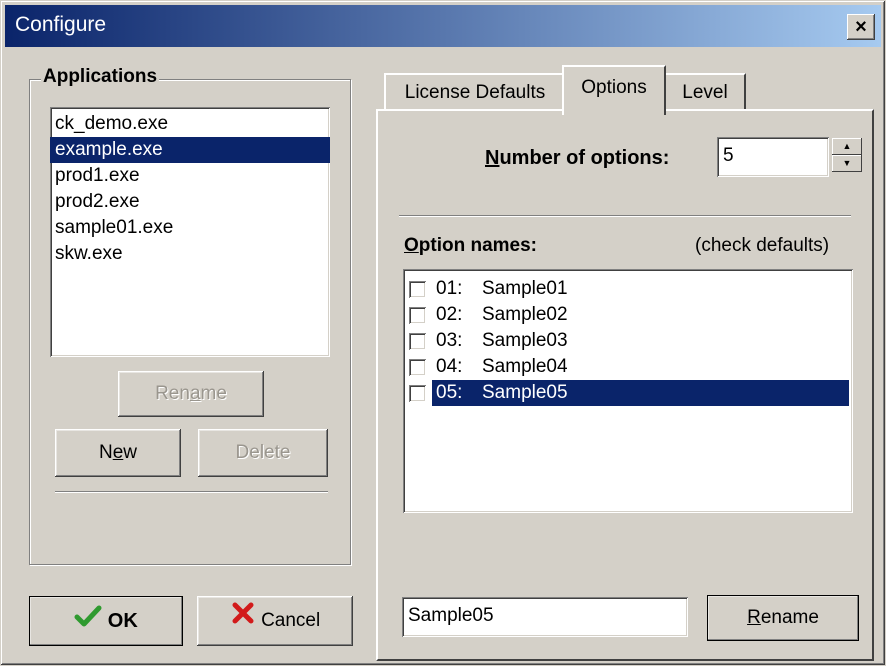  What do you see at coordinates (61, 24) in the screenshot?
I see `window-title: Configure` at bounding box center [61, 24].